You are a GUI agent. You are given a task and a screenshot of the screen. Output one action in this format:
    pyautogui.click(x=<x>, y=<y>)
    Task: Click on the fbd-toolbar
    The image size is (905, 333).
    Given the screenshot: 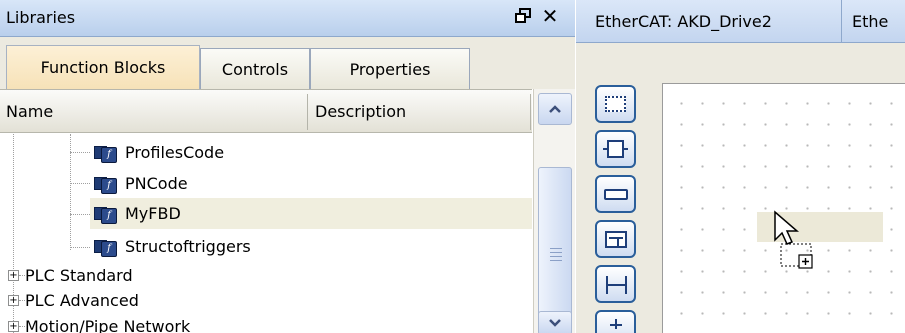 What is the action you would take?
    pyautogui.click(x=617, y=209)
    